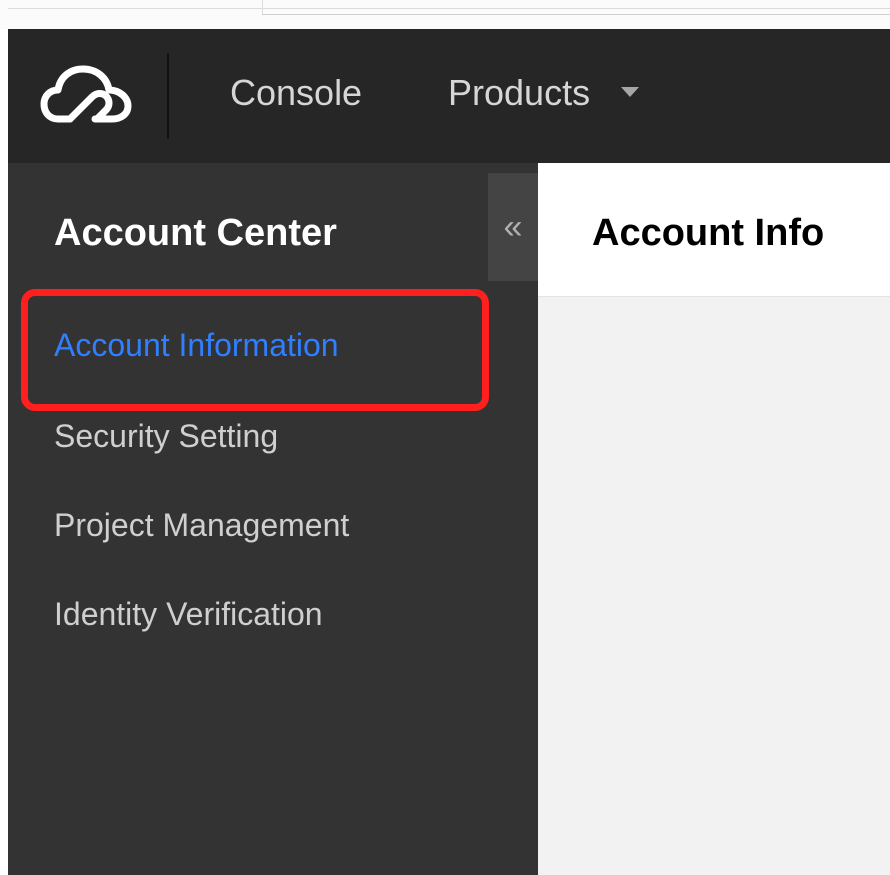  What do you see at coordinates (168, 96) in the screenshot?
I see `nav-divider` at bounding box center [168, 96].